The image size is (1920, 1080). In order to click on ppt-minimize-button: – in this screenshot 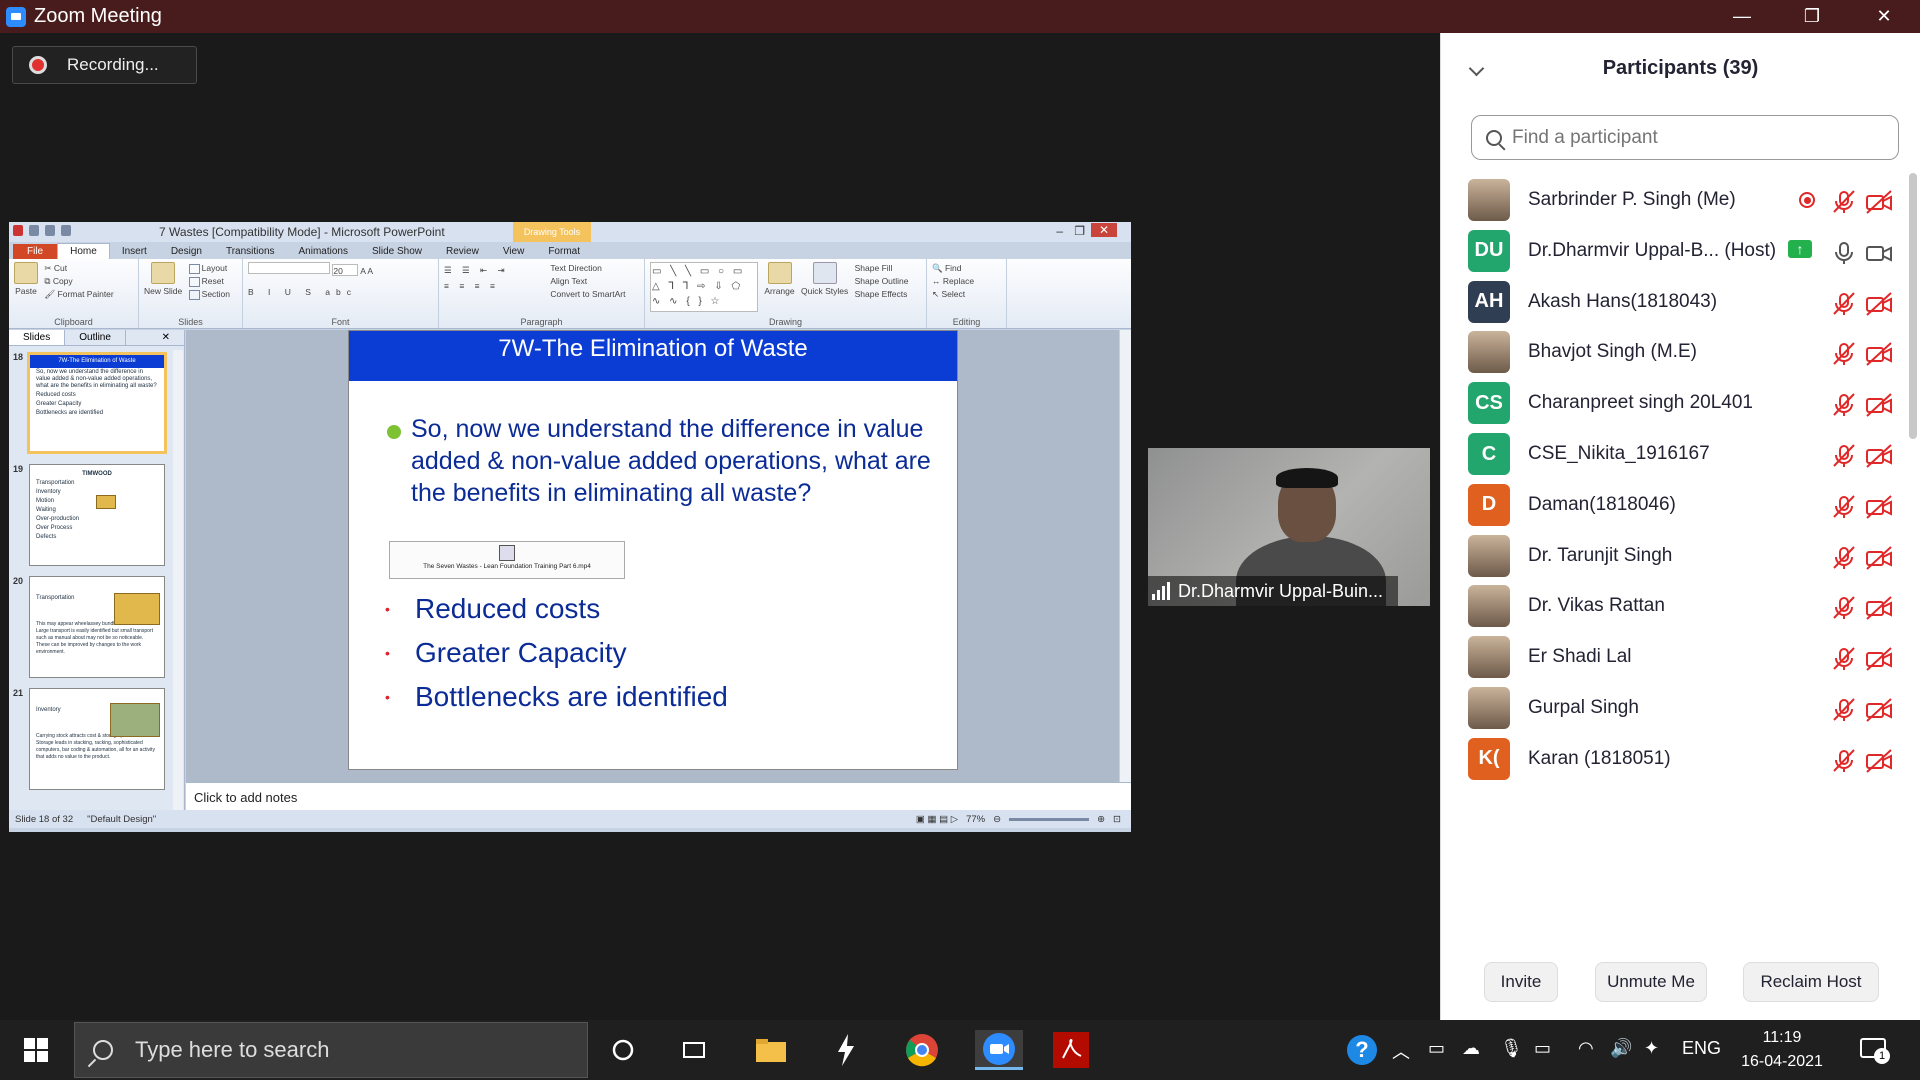, I will do `click(1059, 231)`.